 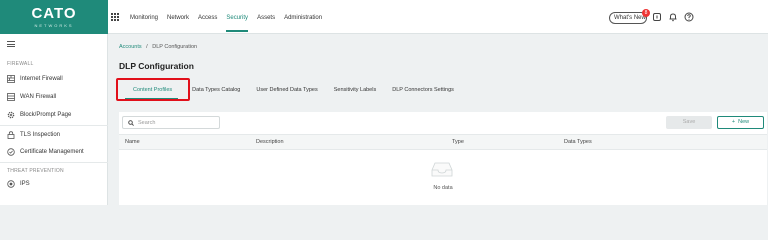 I want to click on search-placeholder: Search, so click(x=147, y=122).